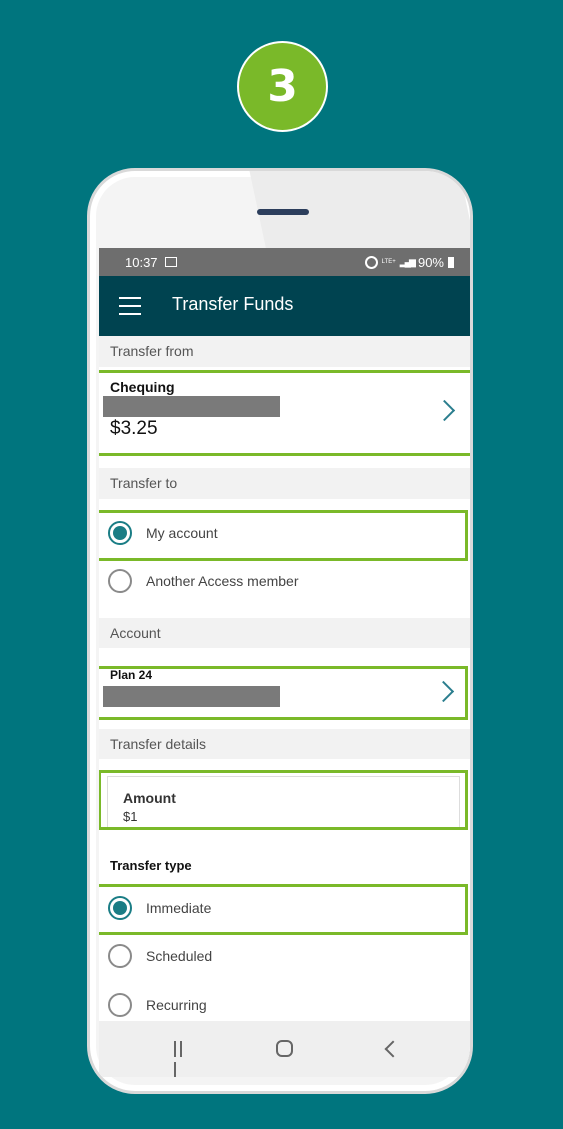 This screenshot has height=1129, width=563. I want to click on system-navigation-bar, so click(284, 1049).